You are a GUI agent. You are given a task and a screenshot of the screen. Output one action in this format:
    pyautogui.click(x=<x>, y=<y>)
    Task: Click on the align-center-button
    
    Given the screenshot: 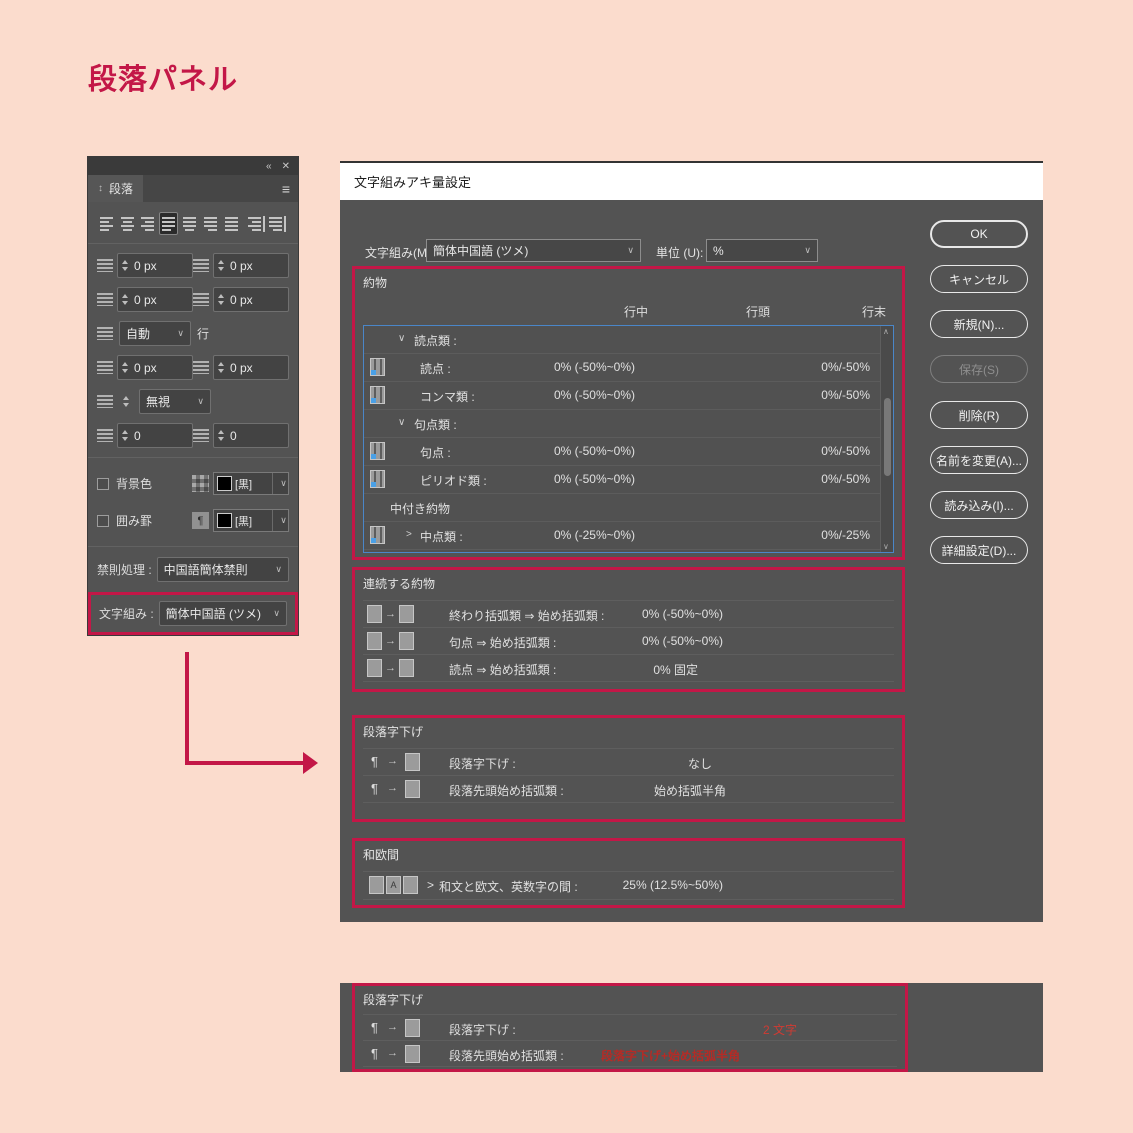 What is the action you would take?
    pyautogui.click(x=127, y=223)
    